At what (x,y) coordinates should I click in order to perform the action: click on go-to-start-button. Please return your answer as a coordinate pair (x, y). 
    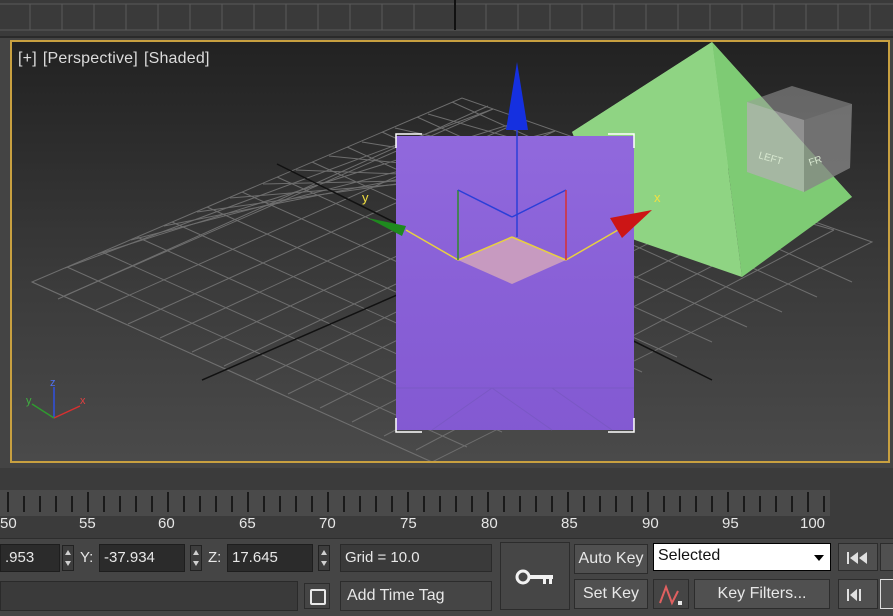
    Looking at the image, I should click on (858, 557).